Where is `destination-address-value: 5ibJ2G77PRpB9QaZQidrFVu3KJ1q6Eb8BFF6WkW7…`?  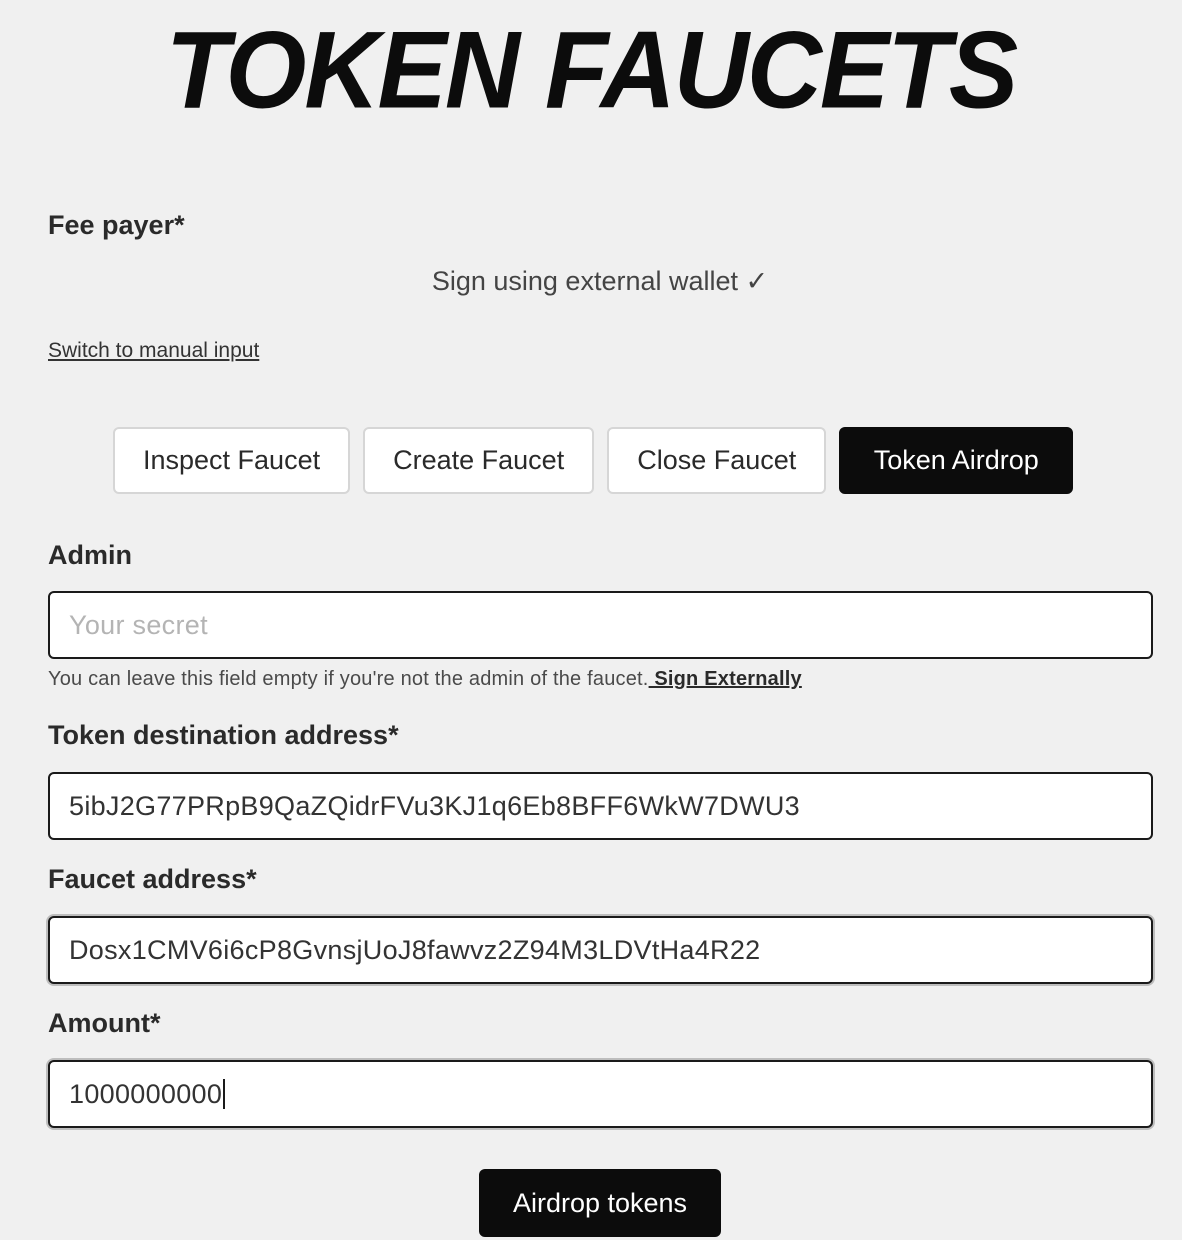 destination-address-value: 5ibJ2G77PRpB9QaZQidrFVu3KJ1q6Eb8BFF6WkW7… is located at coordinates (434, 805).